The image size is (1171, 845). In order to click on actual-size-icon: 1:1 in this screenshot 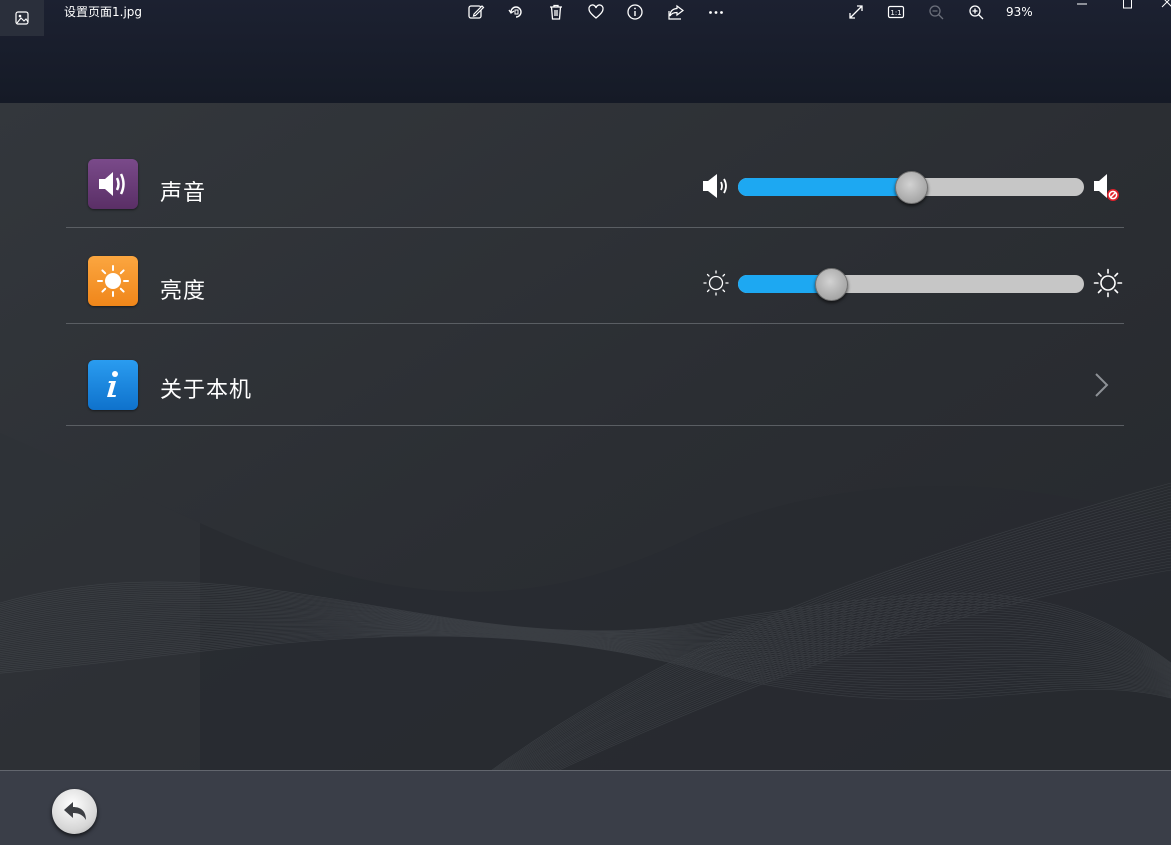, I will do `click(896, 12)`.